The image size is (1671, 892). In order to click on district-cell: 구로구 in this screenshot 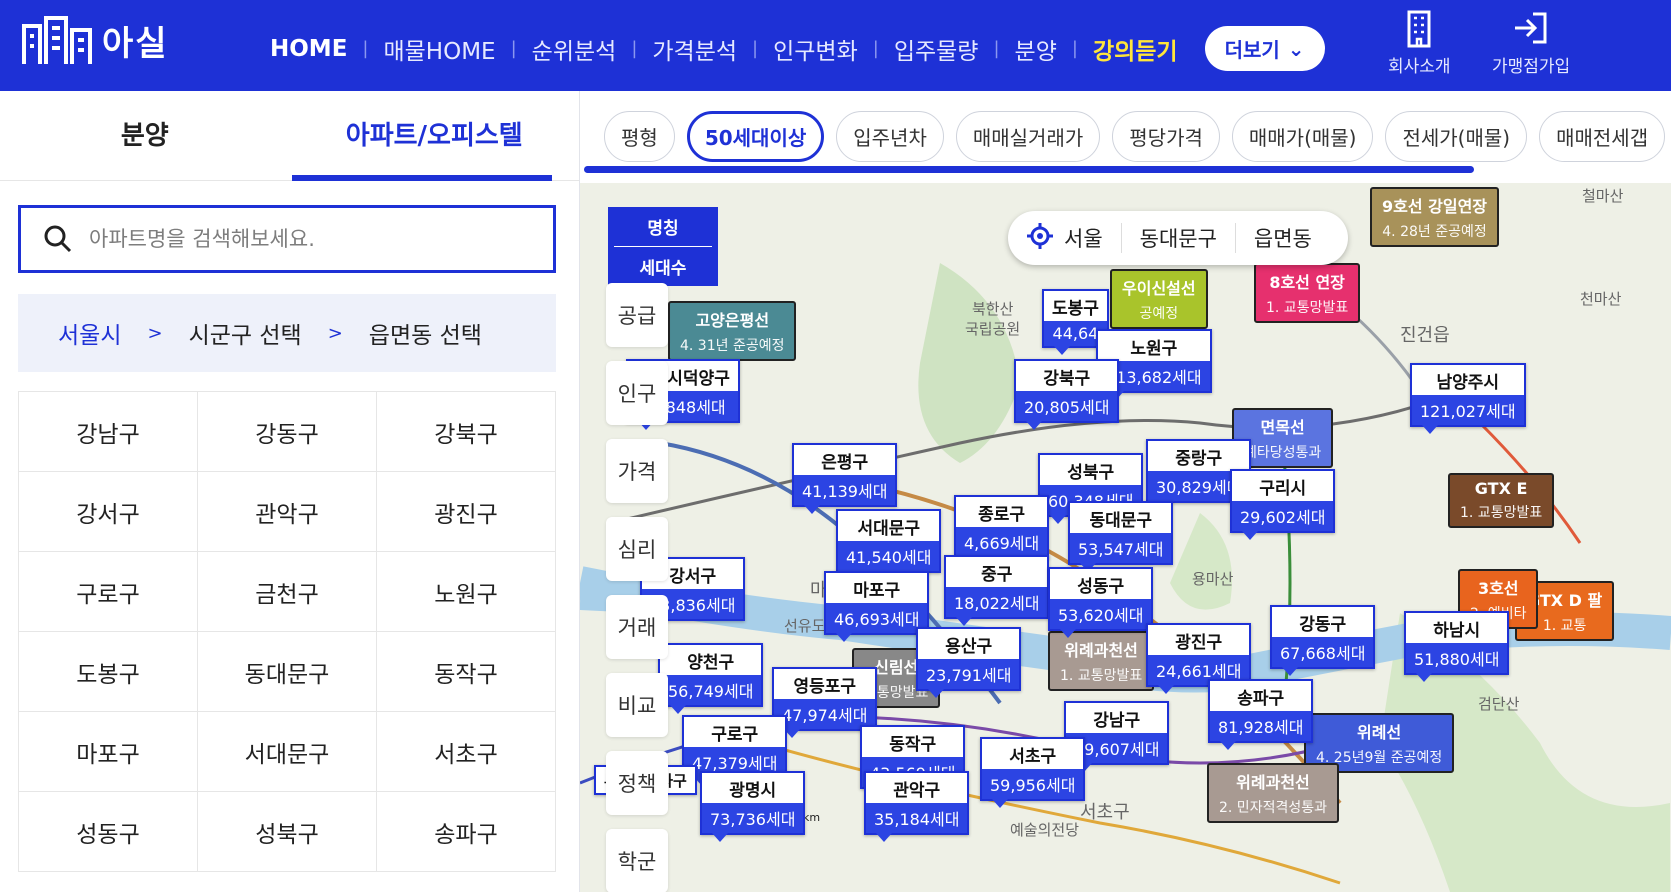, I will do `click(108, 592)`.